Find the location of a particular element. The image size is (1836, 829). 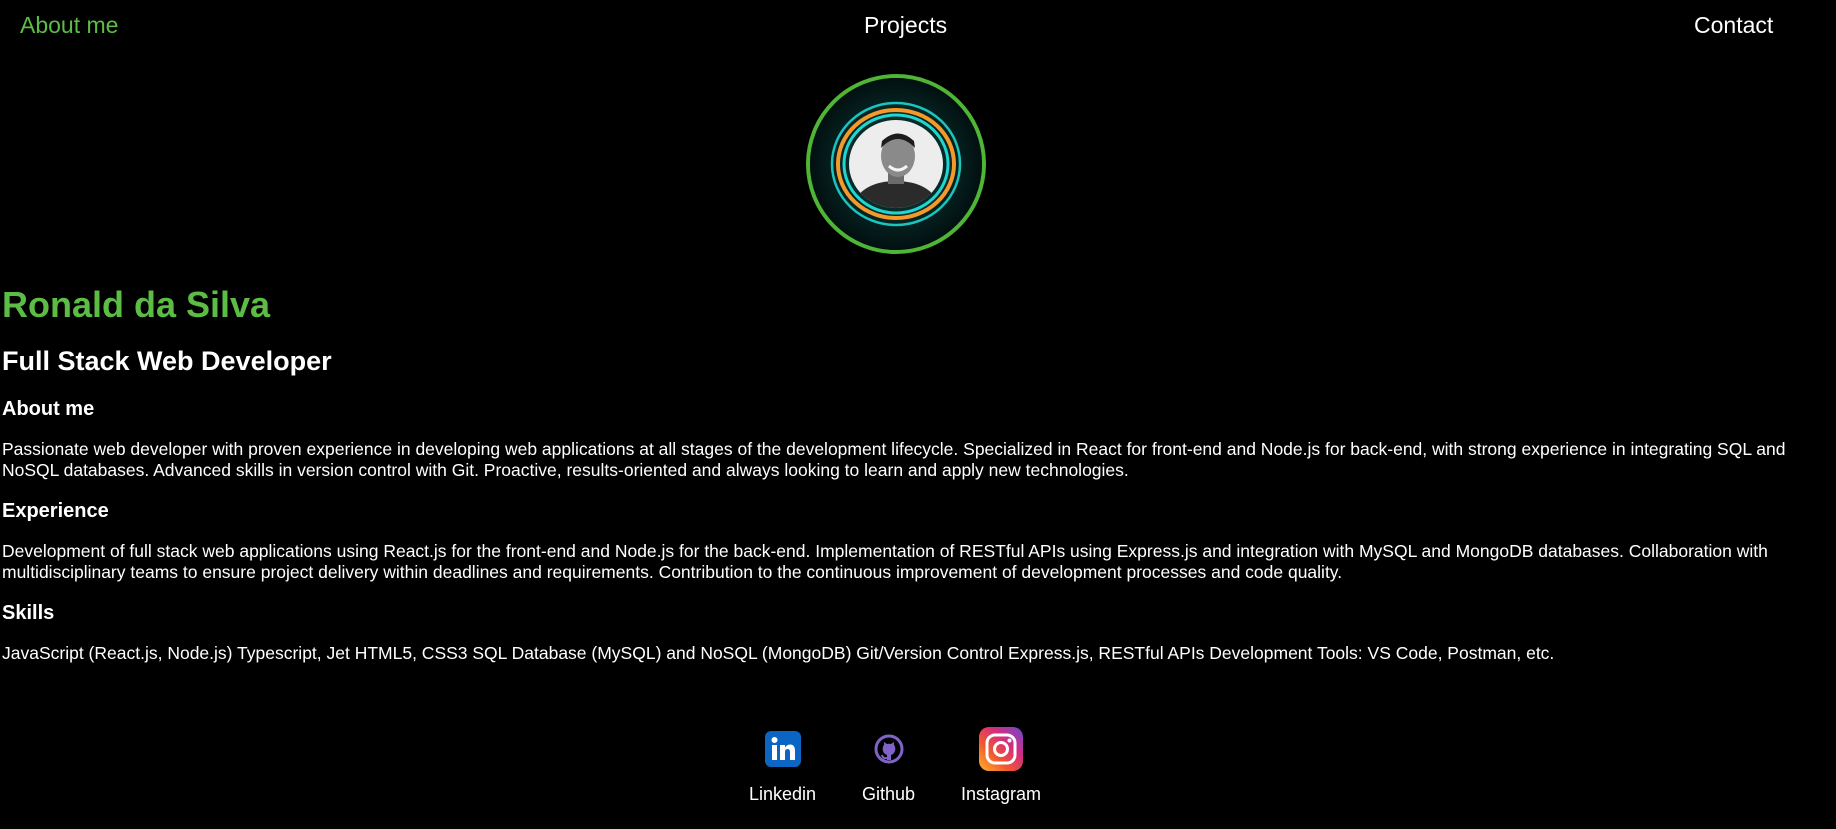

github-label: Github is located at coordinates (889, 794).